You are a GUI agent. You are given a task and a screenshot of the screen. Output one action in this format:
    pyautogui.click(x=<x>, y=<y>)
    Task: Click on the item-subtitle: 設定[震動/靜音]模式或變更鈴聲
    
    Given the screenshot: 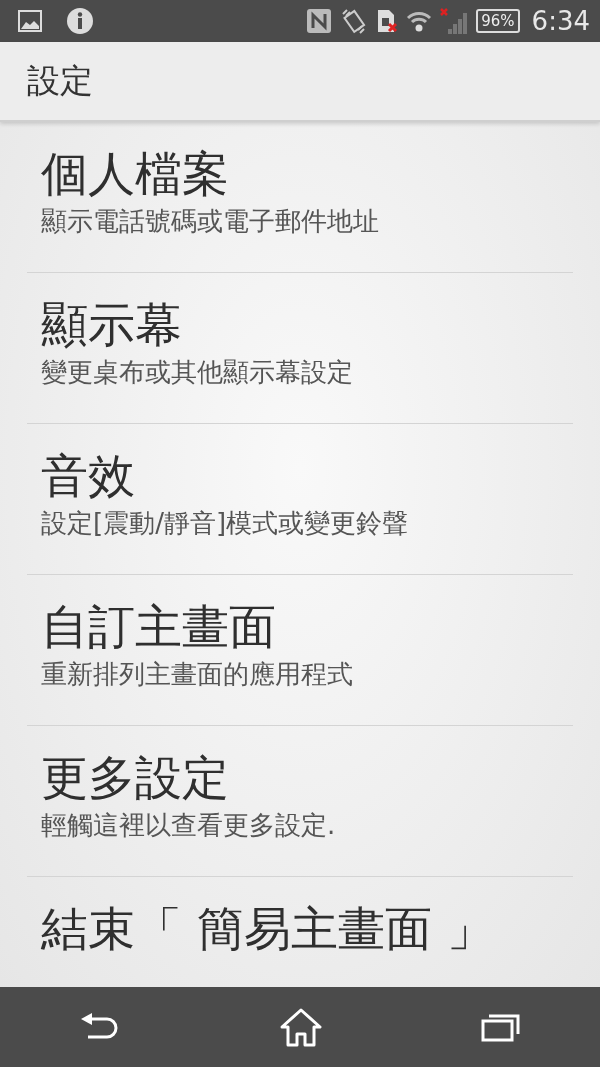 What is the action you would take?
    pyautogui.click(x=225, y=524)
    